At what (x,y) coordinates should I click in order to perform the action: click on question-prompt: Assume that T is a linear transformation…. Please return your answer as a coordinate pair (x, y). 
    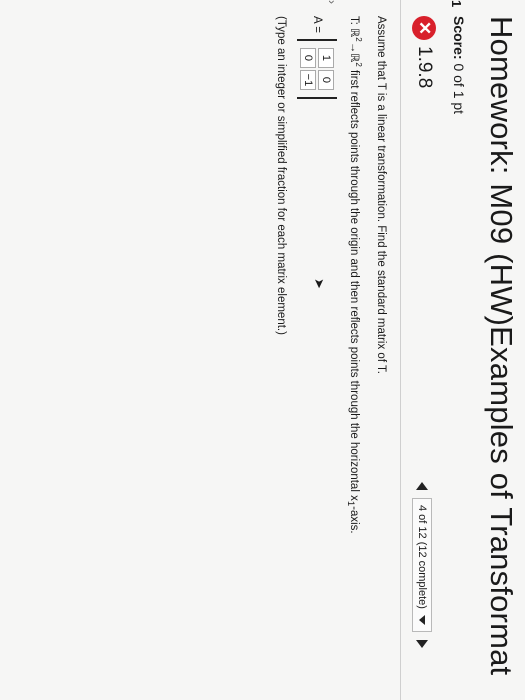
    Looking at the image, I should click on (381, 195).